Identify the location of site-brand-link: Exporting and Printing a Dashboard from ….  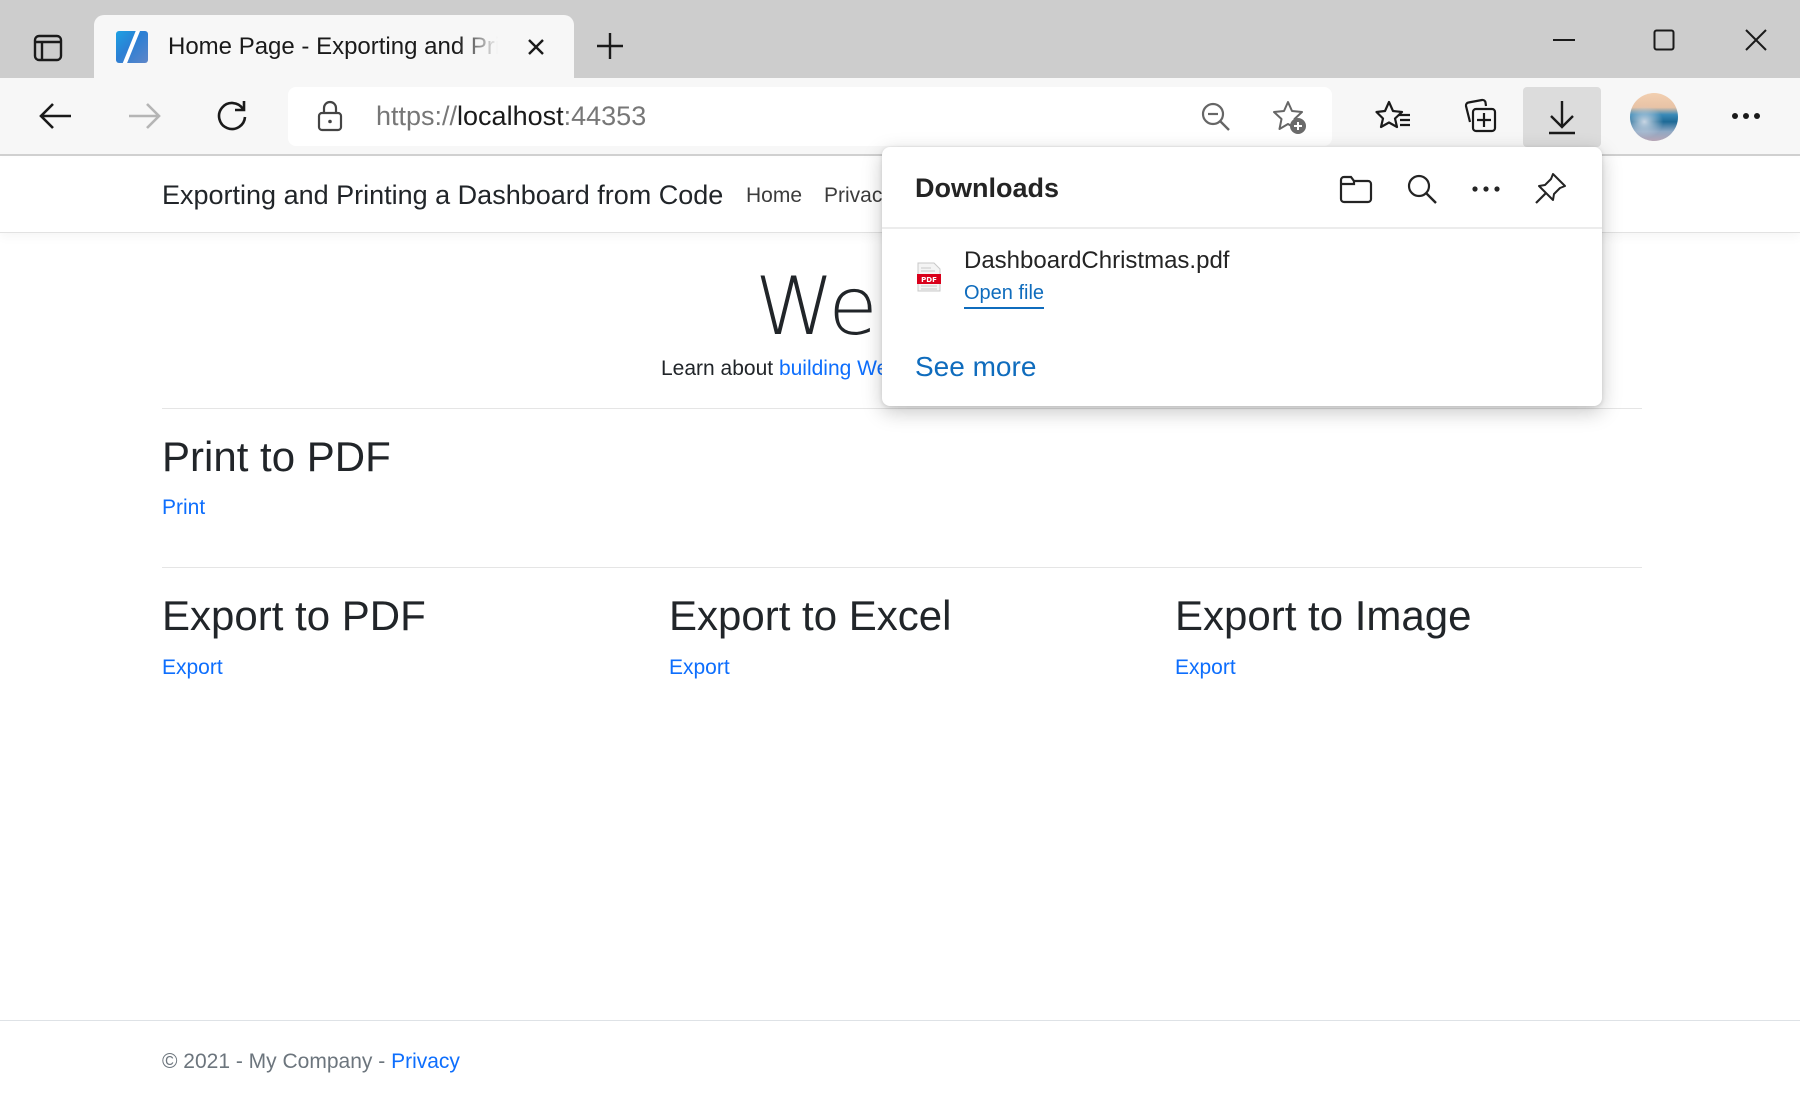
(442, 195).